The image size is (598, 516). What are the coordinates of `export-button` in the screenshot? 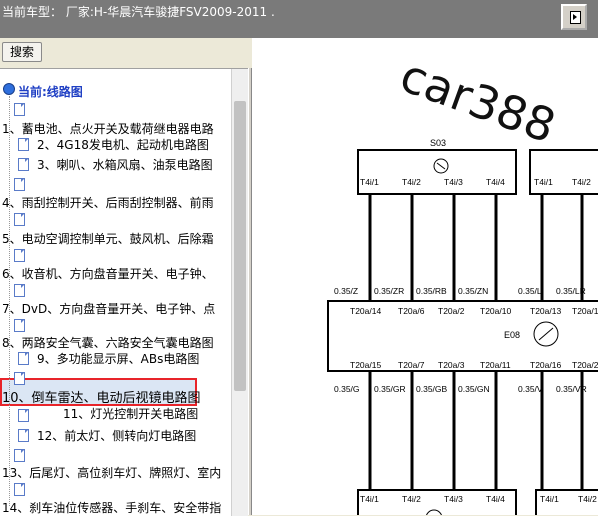 It's located at (574, 17).